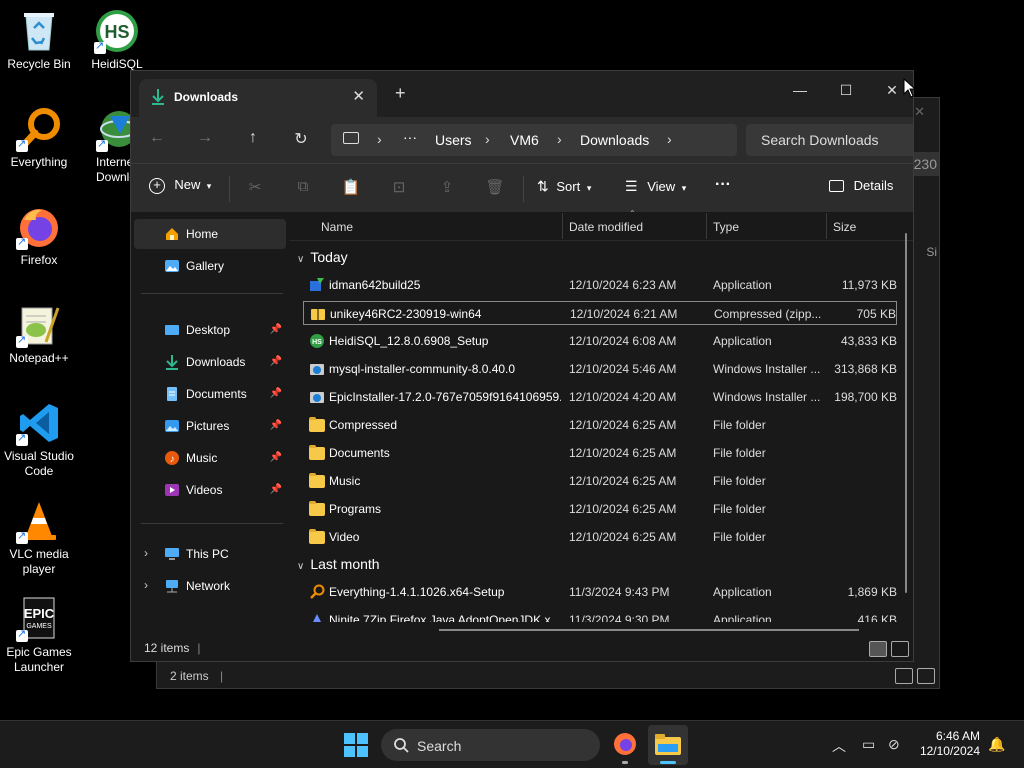 The image size is (1024, 768). I want to click on delete-icon: 🗑, so click(495, 187).